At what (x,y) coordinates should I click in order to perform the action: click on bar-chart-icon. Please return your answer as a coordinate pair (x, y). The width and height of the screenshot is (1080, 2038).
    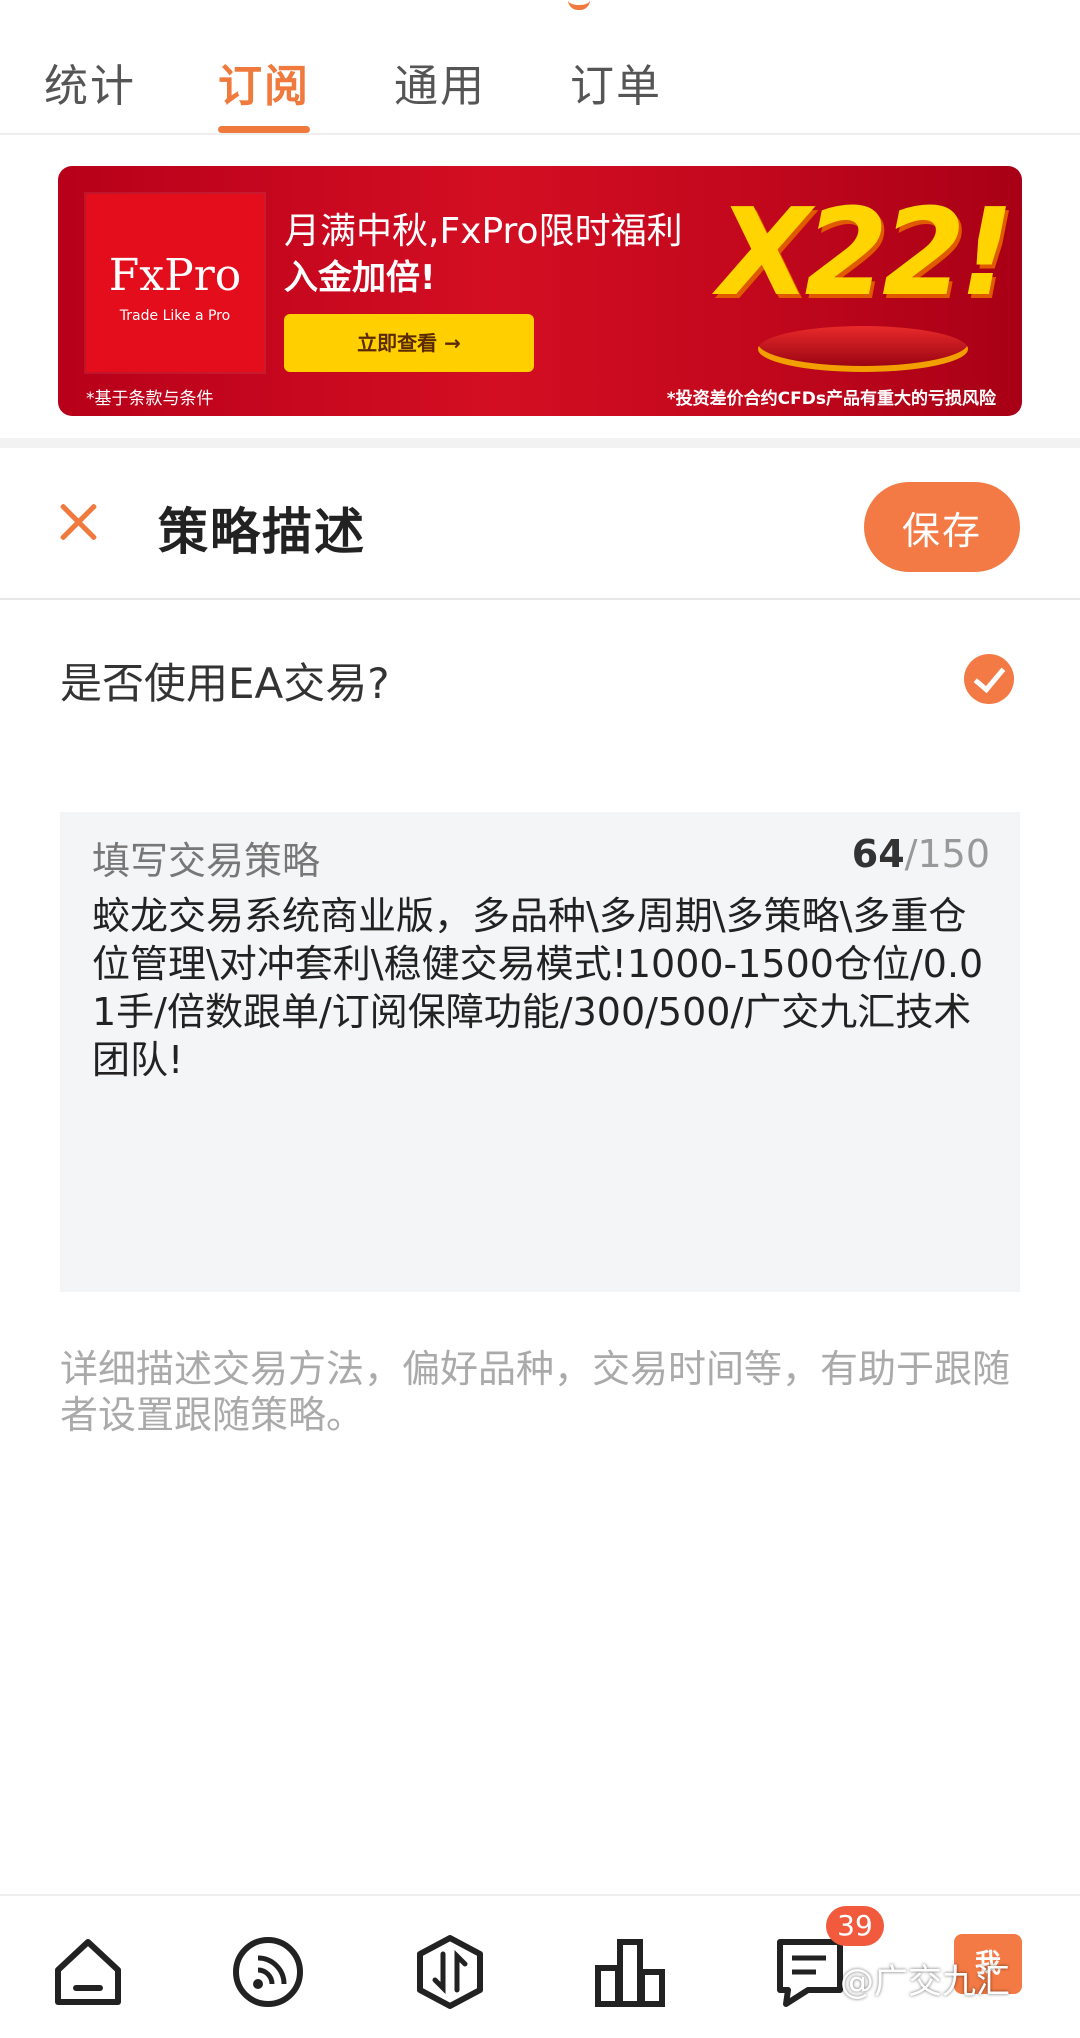
    Looking at the image, I should click on (630, 1973).